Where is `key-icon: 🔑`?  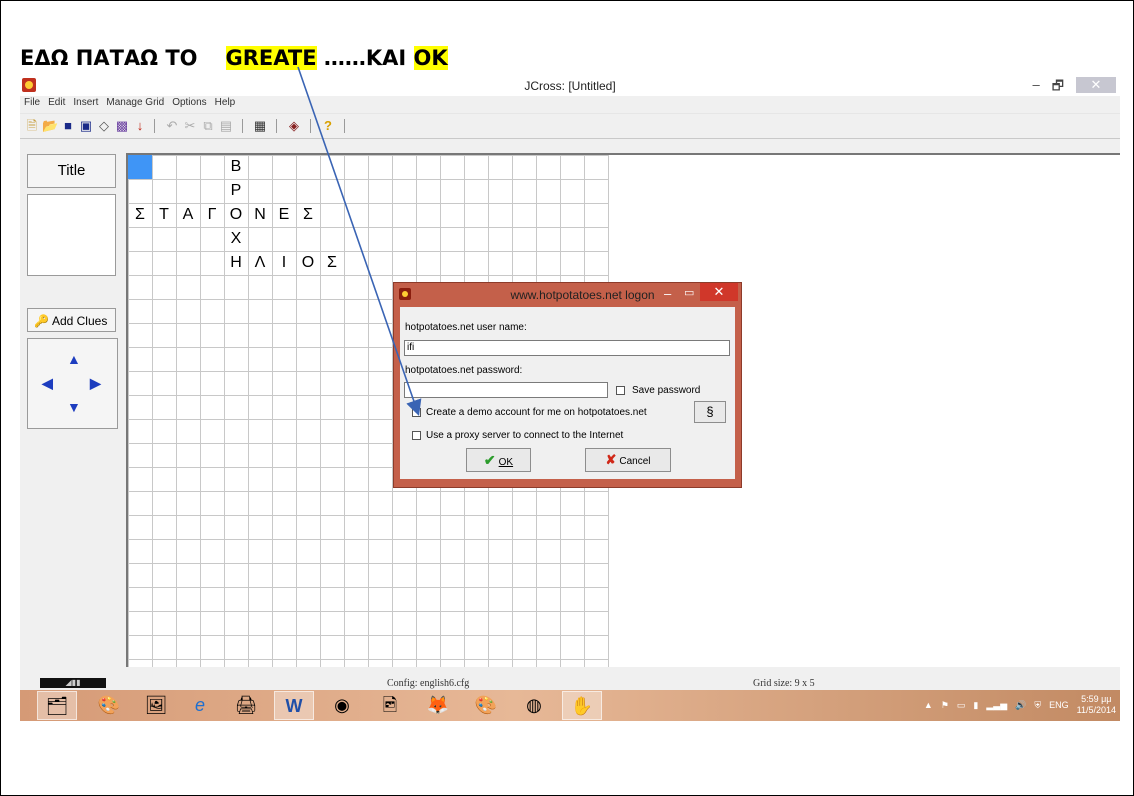 key-icon: 🔑 is located at coordinates (41, 321).